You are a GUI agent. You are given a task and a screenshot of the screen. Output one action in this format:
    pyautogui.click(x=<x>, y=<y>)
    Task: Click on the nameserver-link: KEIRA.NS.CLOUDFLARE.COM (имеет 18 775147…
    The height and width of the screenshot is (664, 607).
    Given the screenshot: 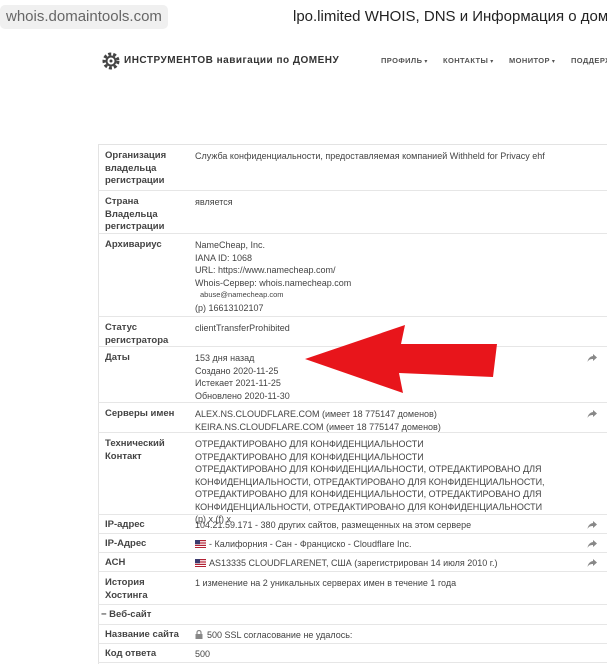 What is the action you would take?
    pyautogui.click(x=395, y=427)
    